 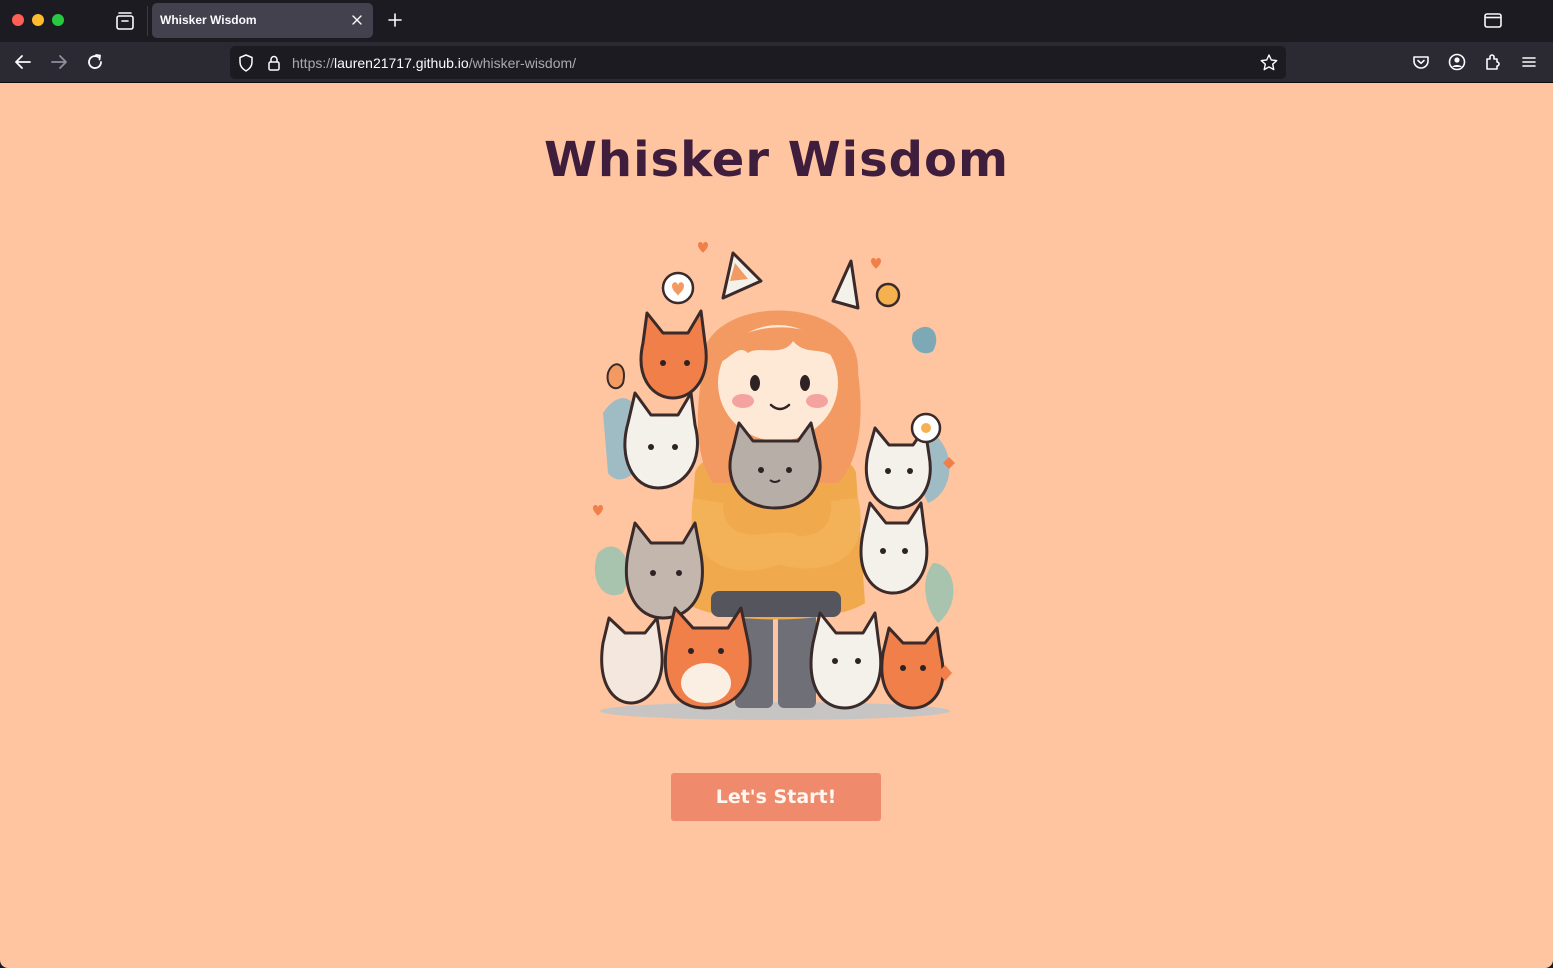 I want to click on bookmark-star-icon, so click(x=1269, y=63).